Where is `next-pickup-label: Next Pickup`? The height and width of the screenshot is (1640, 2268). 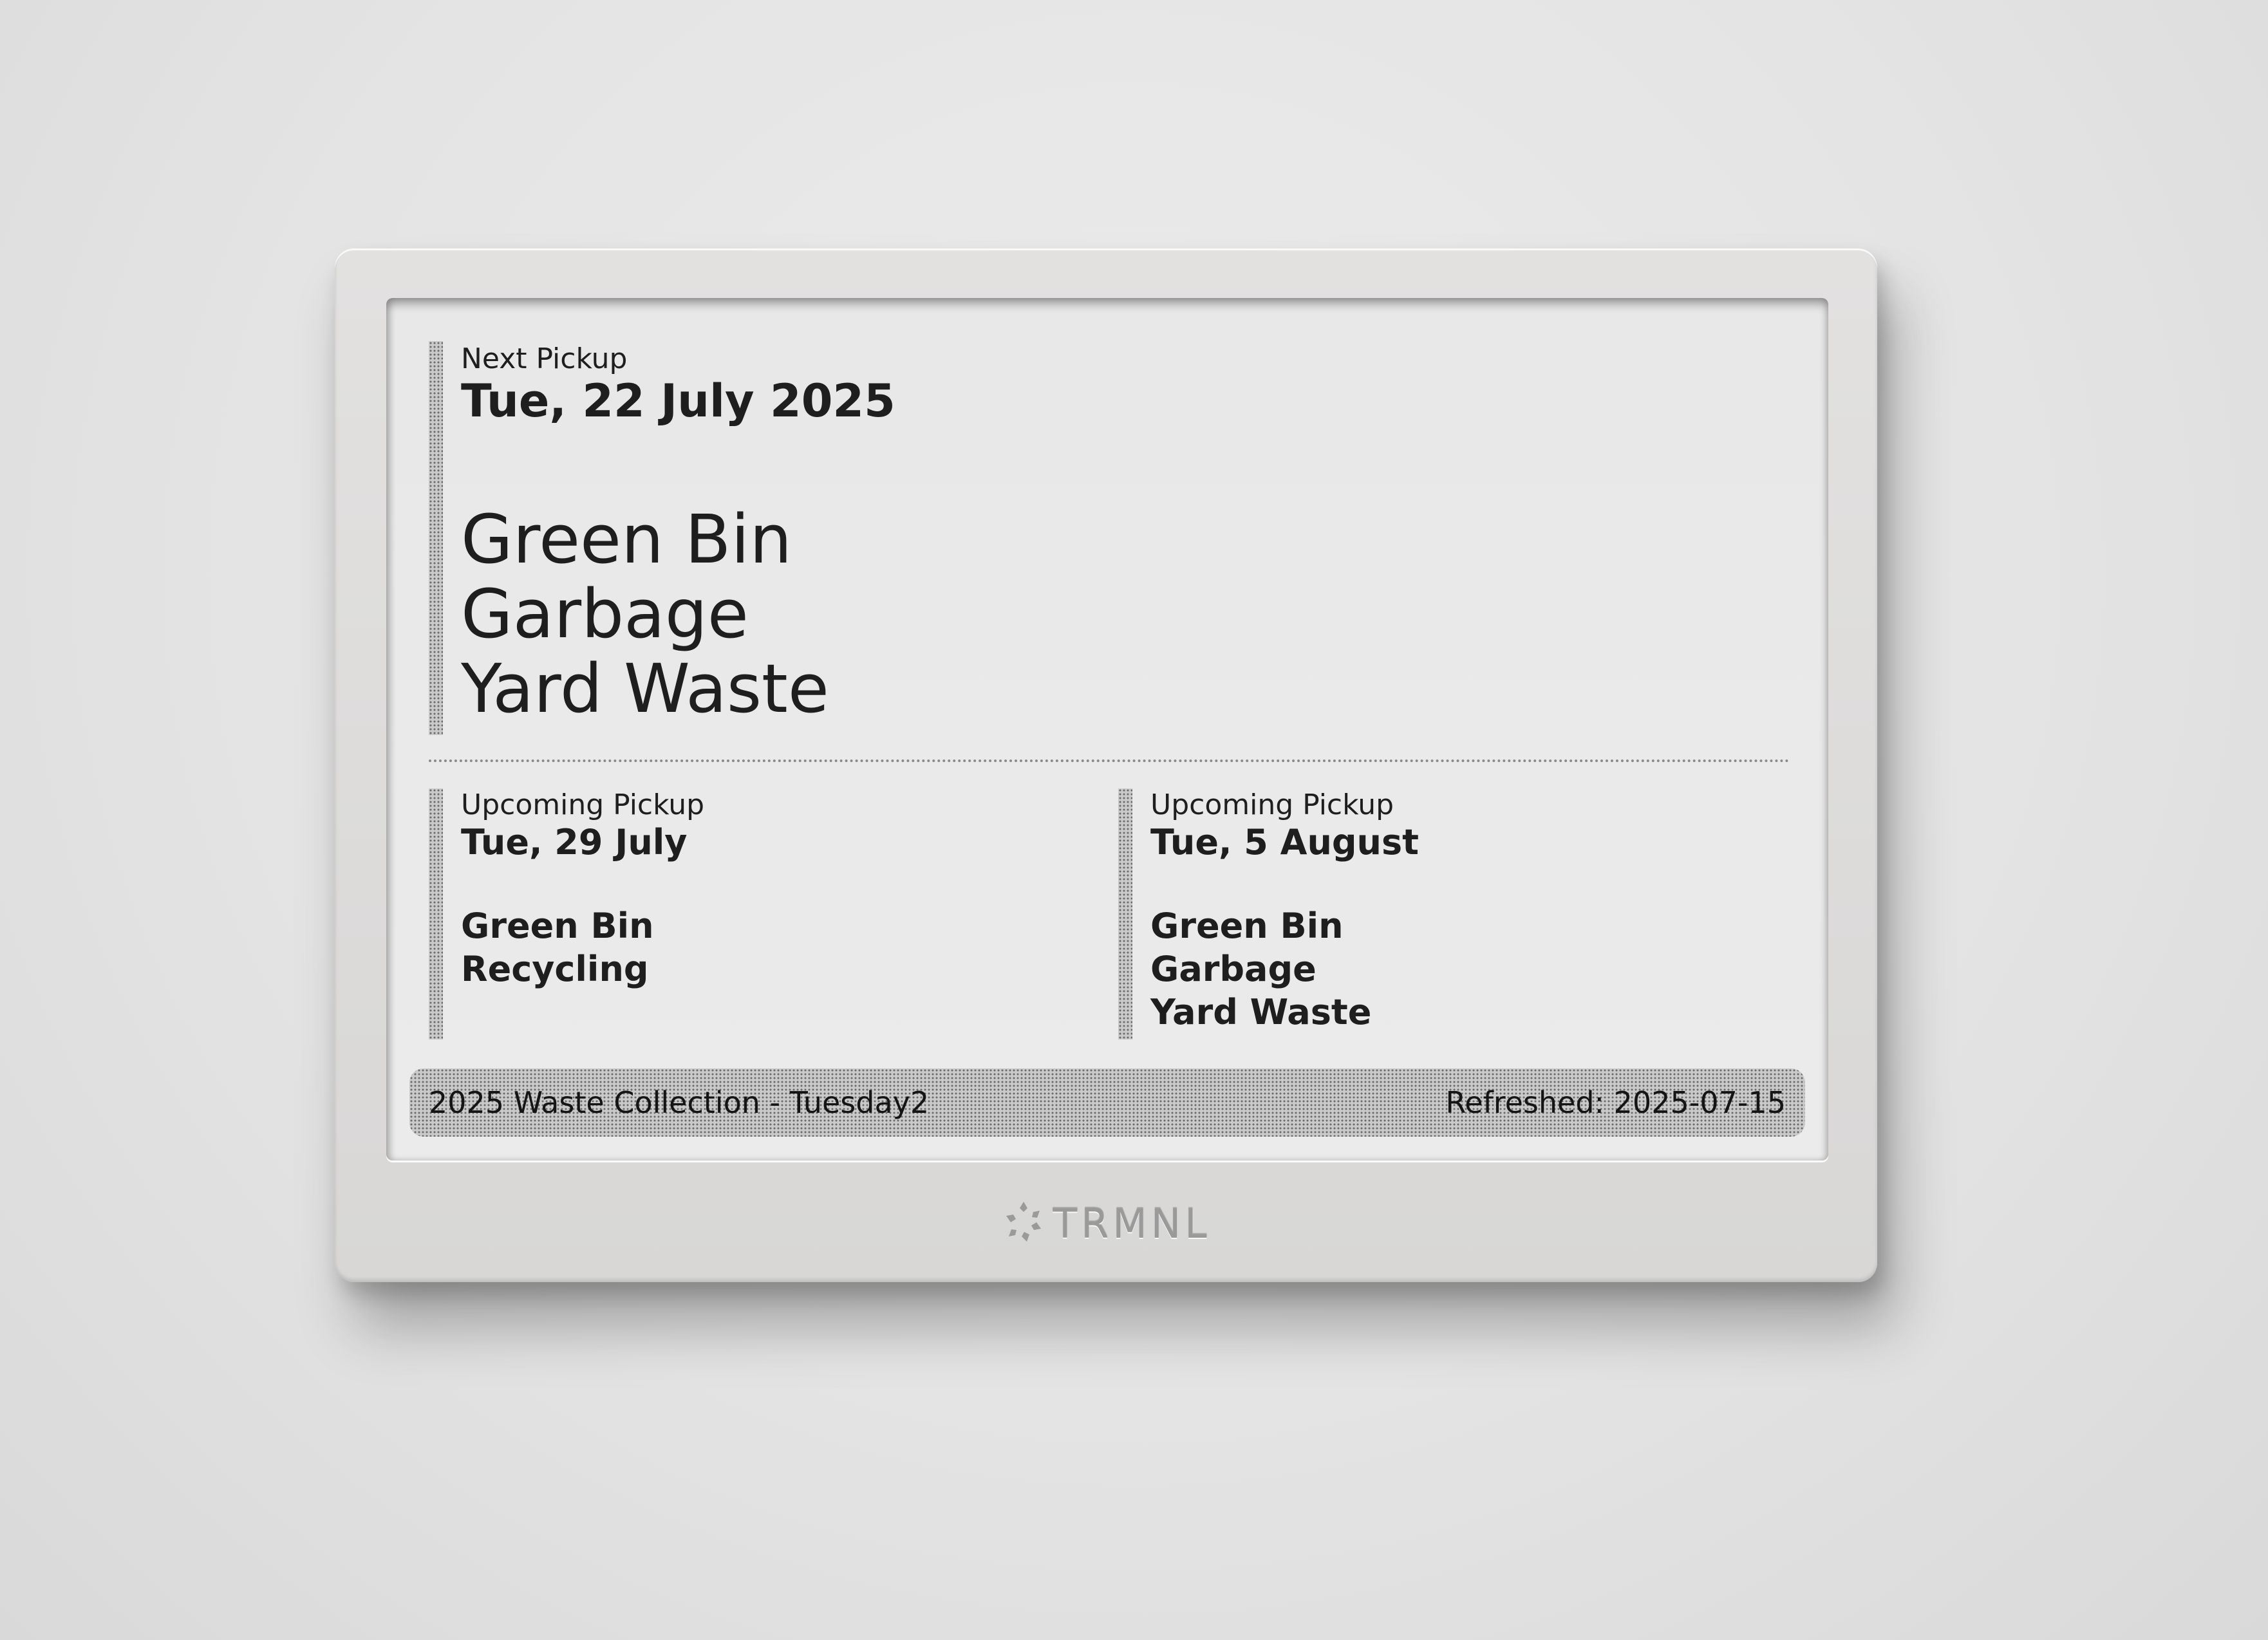 next-pickup-label: Next Pickup is located at coordinates (544, 358).